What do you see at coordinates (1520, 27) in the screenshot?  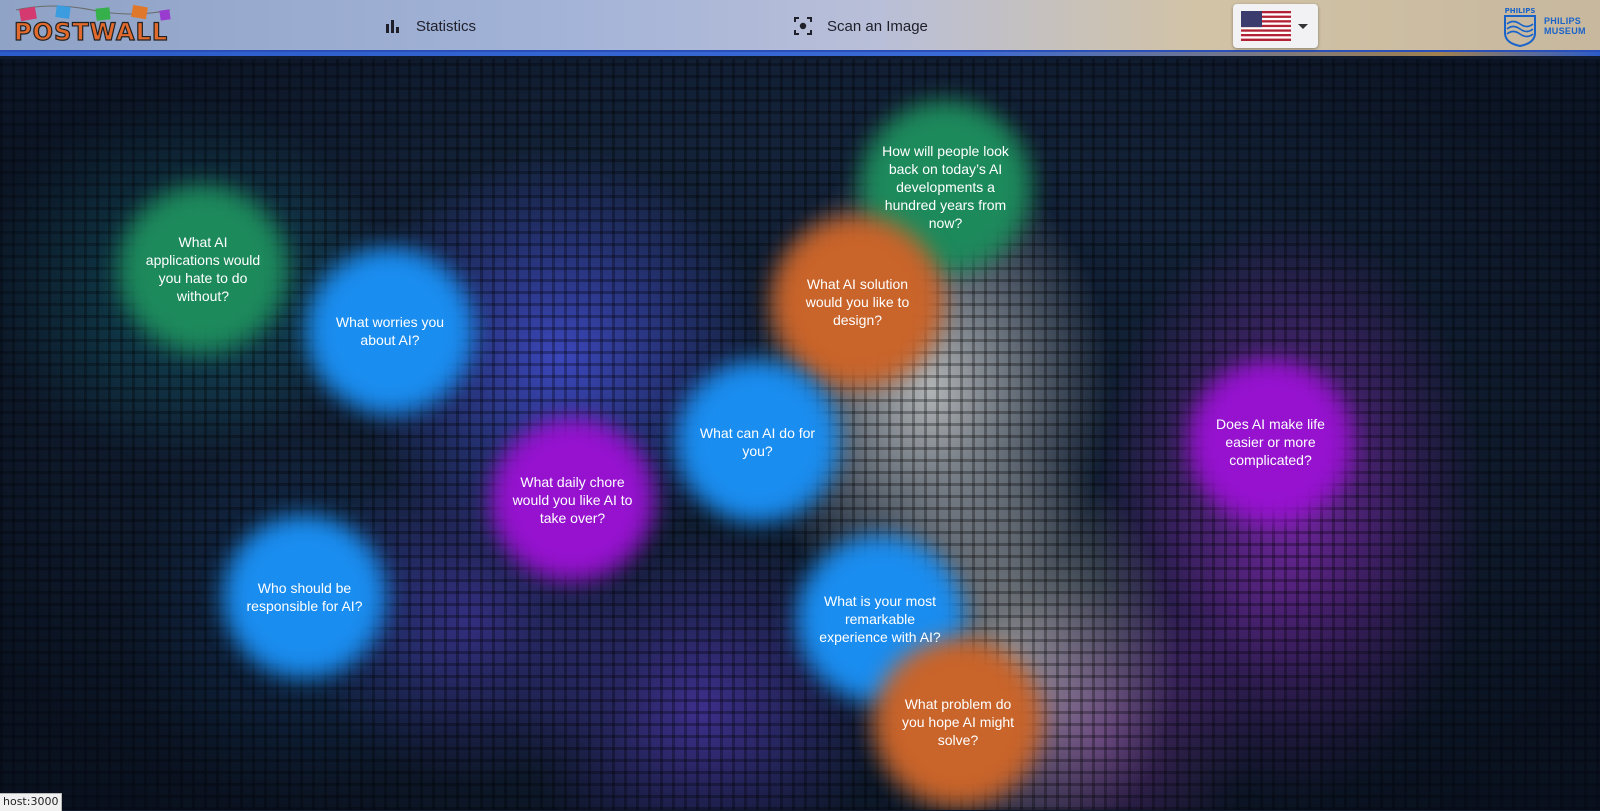 I see `philips-shield-icon: PHILIPS` at bounding box center [1520, 27].